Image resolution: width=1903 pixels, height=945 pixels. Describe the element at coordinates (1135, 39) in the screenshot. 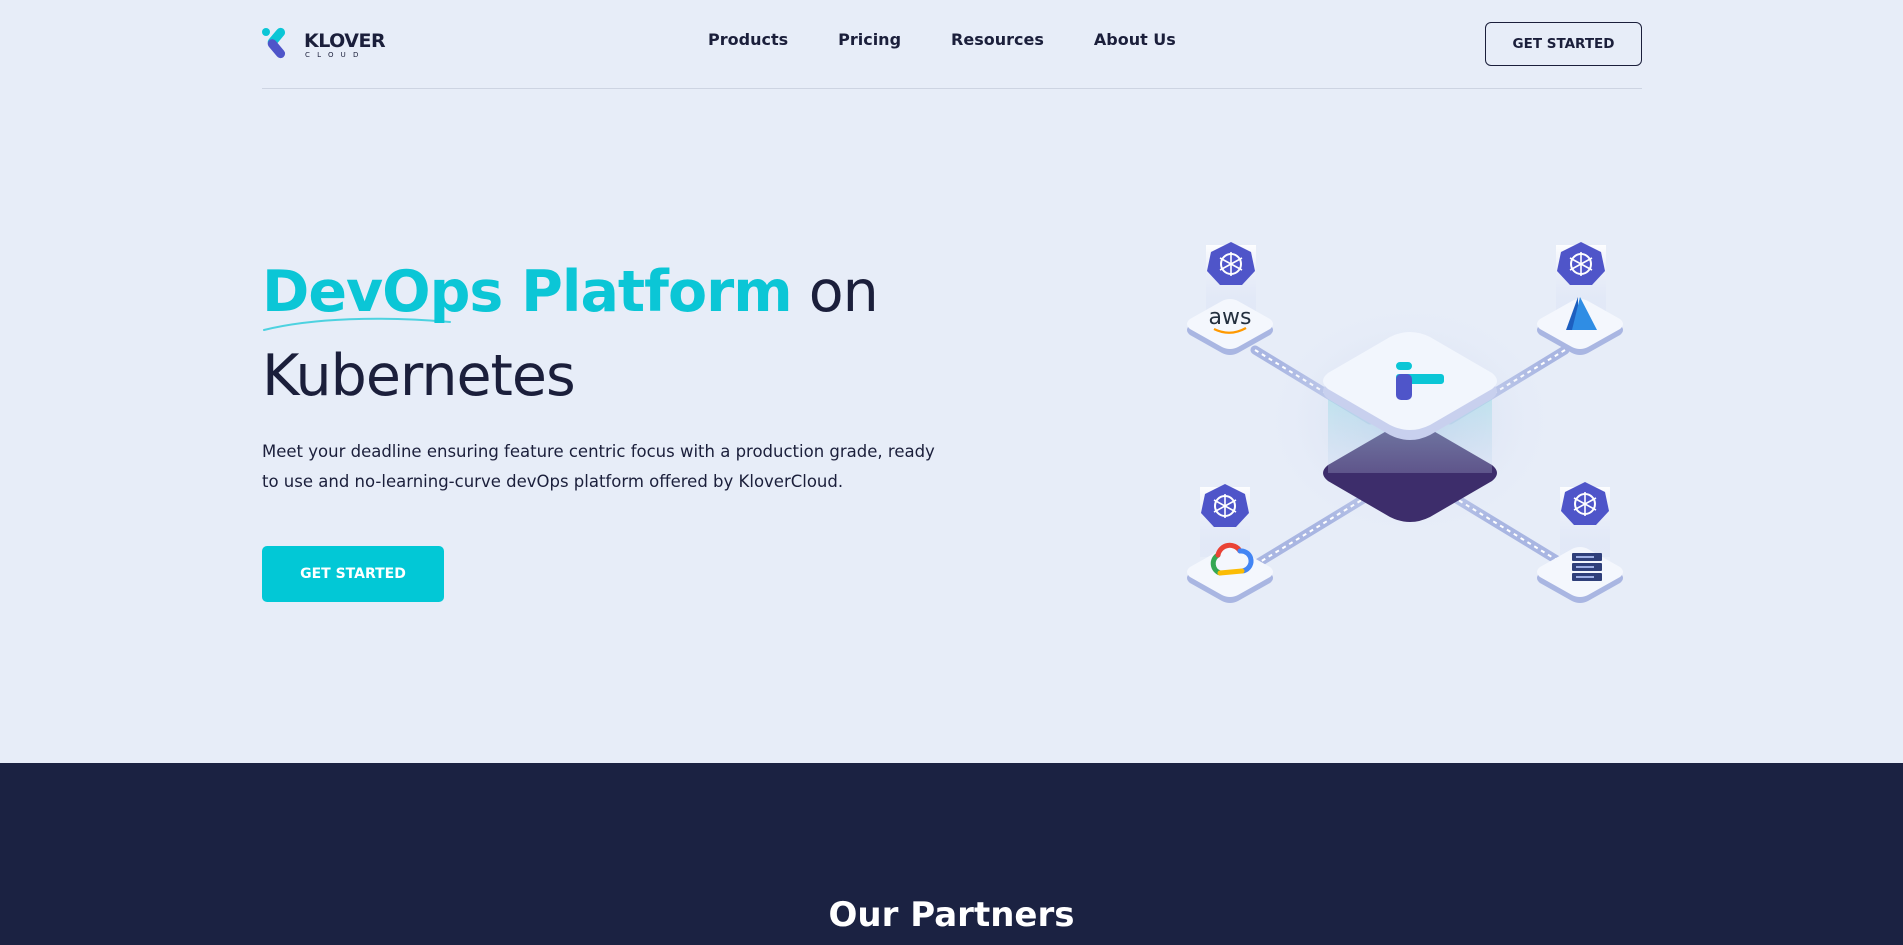

I see `nav-item-about-us: About Us` at that location.